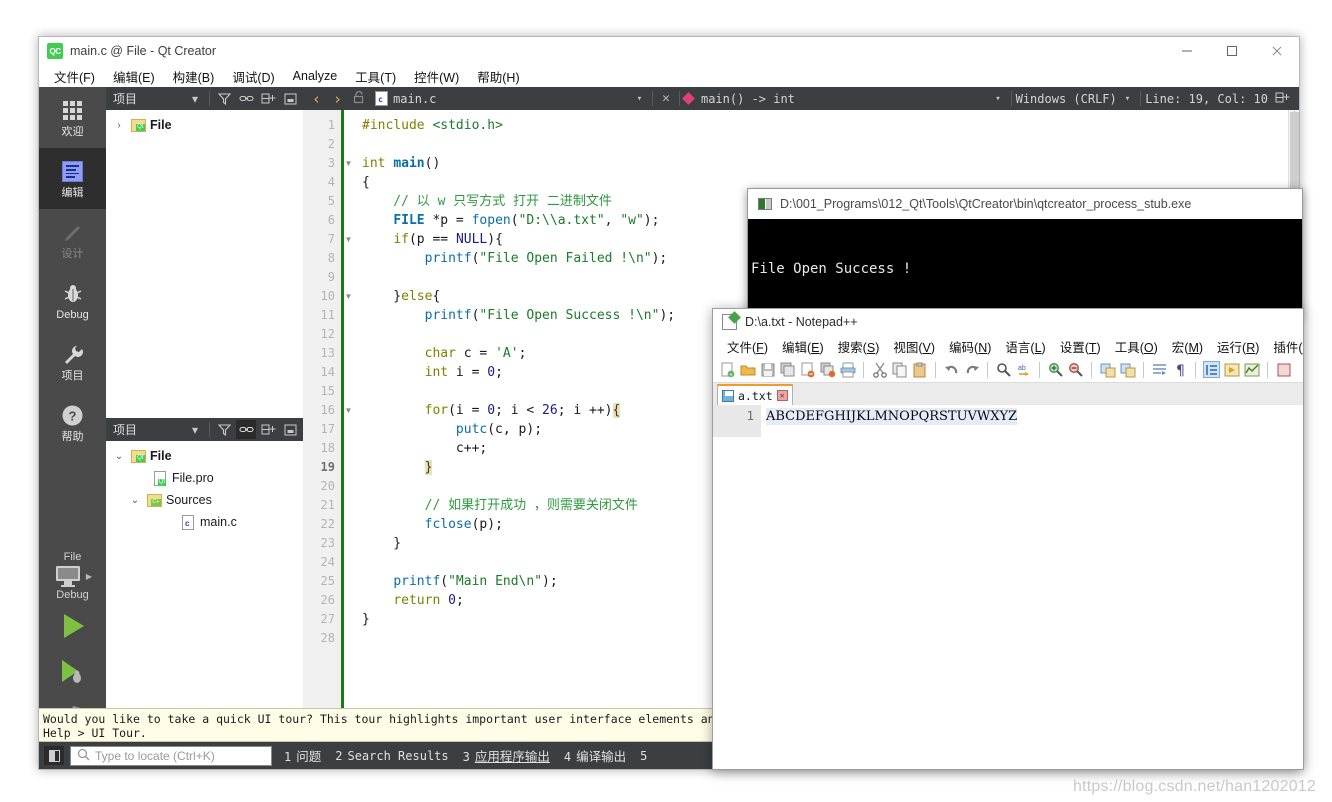 Image resolution: width=1332 pixels, height=802 pixels. I want to click on code-folding-column: ▼ ▼ ▼ ▼, so click(348, 429).